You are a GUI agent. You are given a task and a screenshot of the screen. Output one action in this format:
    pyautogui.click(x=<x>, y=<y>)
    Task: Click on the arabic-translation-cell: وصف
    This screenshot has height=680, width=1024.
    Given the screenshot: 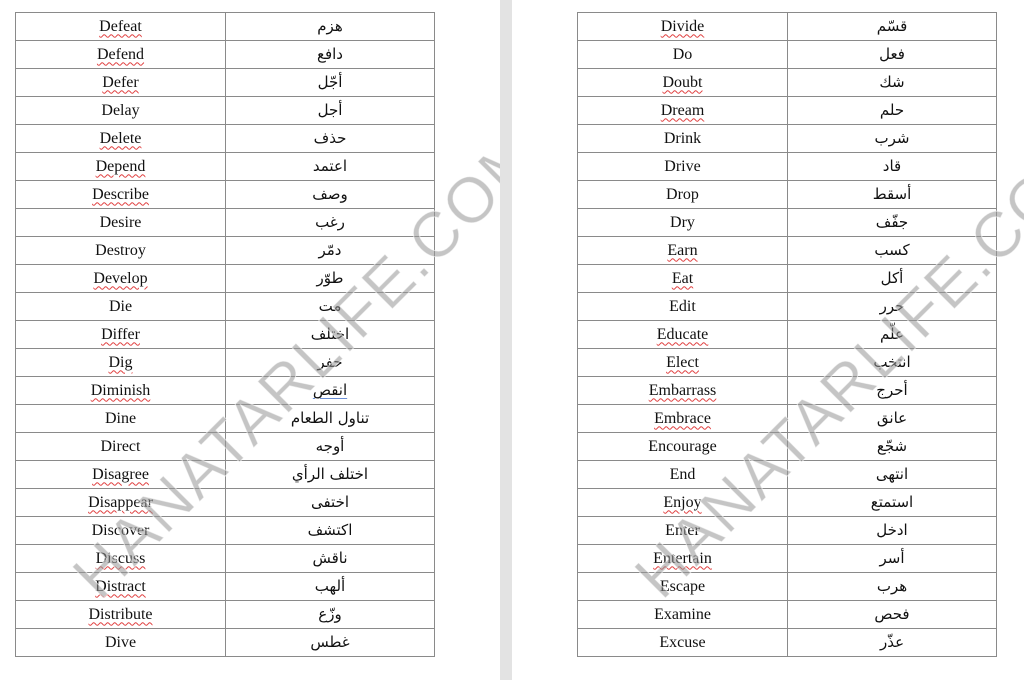 What is the action you would take?
    pyautogui.click(x=330, y=194)
    